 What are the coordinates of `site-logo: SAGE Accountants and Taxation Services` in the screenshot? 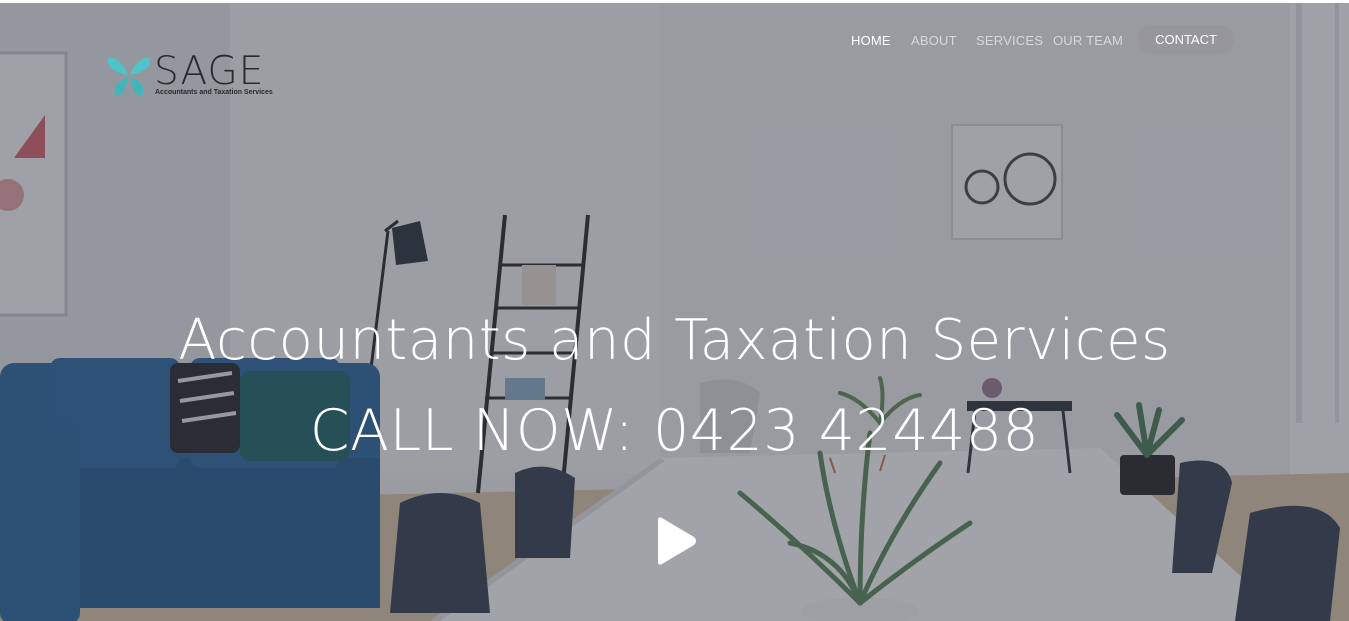 It's located at (191, 76).